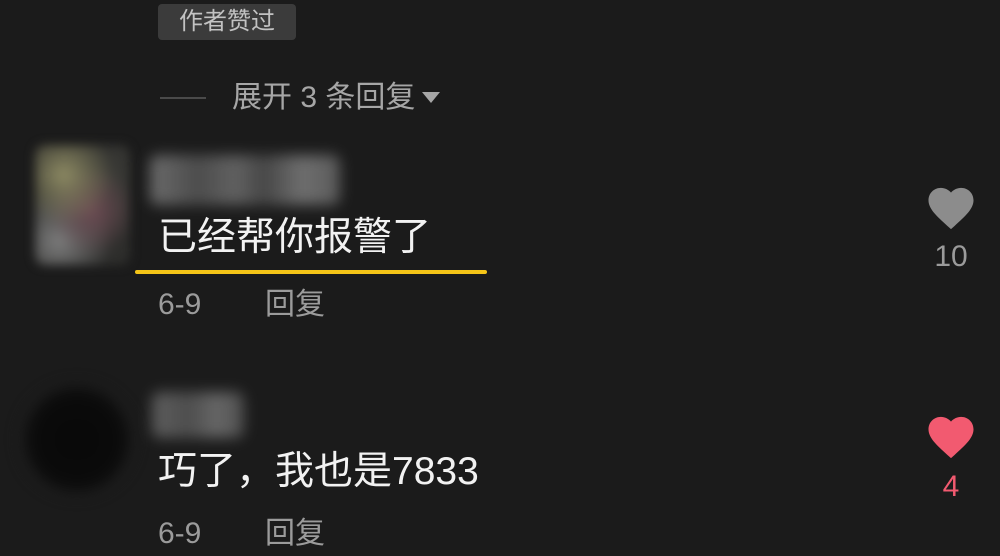 The width and height of the screenshot is (1000, 556). What do you see at coordinates (324, 97) in the screenshot?
I see `expand-replies-label: 展开 3 条回复` at bounding box center [324, 97].